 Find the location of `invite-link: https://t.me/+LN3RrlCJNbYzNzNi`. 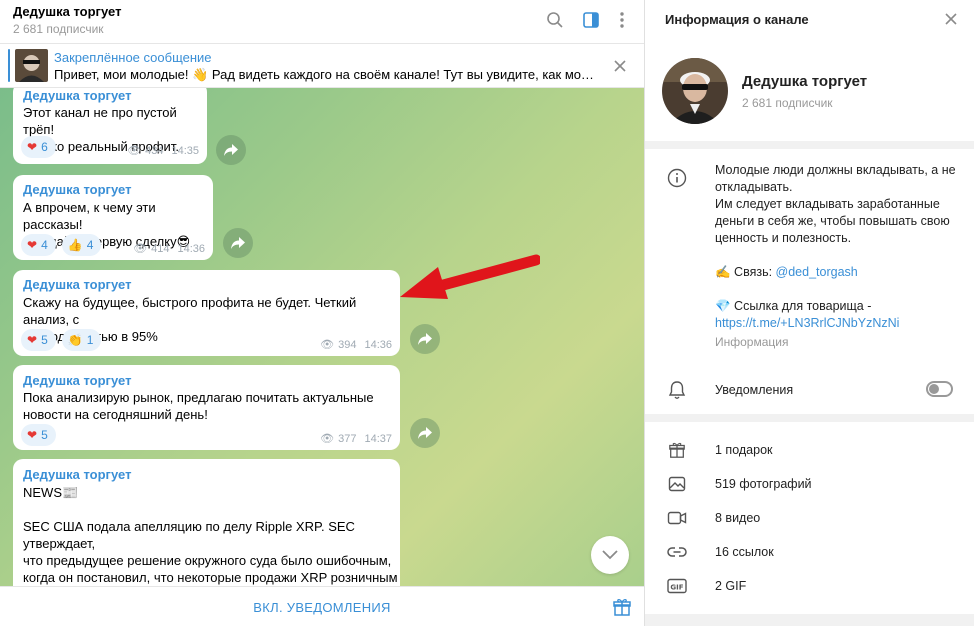

invite-link: https://t.me/+LN3RrlCJNbYzNzNi is located at coordinates (840, 323).